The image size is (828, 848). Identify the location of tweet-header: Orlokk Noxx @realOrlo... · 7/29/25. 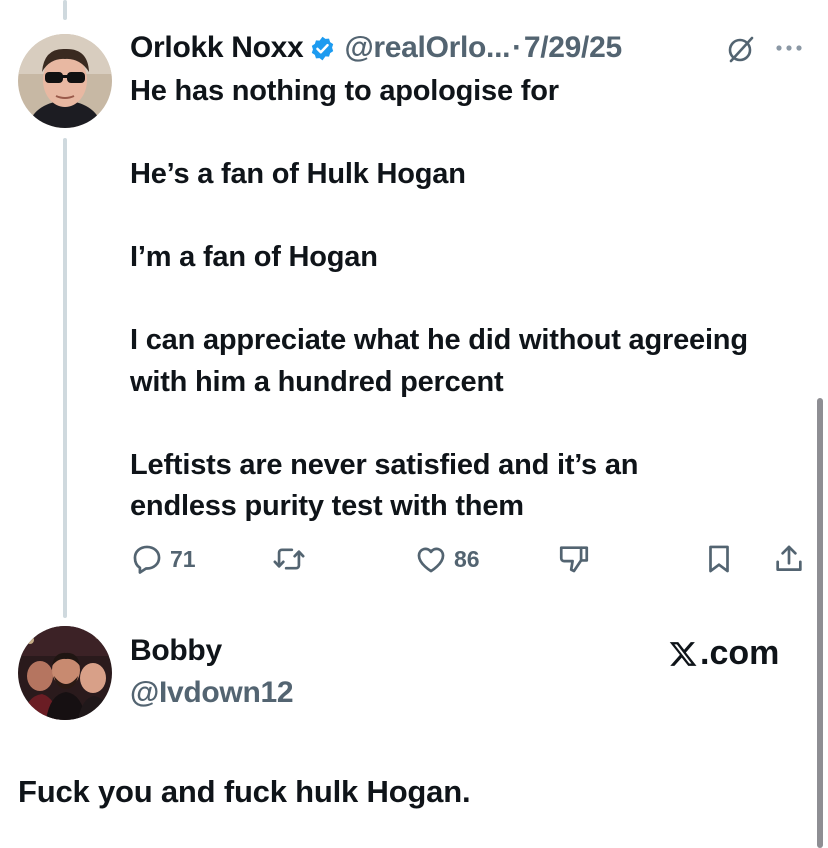
(376, 48).